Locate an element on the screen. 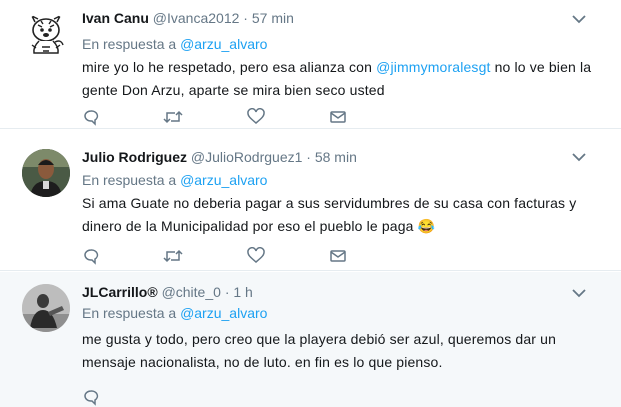 Image resolution: width=621 pixels, height=407 pixels. mention-link: @jimmymoralesgt is located at coordinates (433, 67).